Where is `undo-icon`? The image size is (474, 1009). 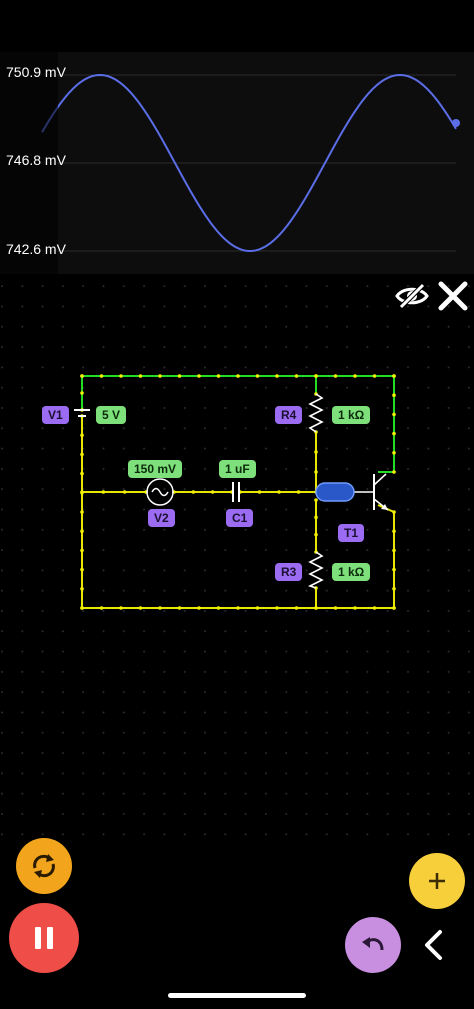
undo-icon is located at coordinates (373, 944).